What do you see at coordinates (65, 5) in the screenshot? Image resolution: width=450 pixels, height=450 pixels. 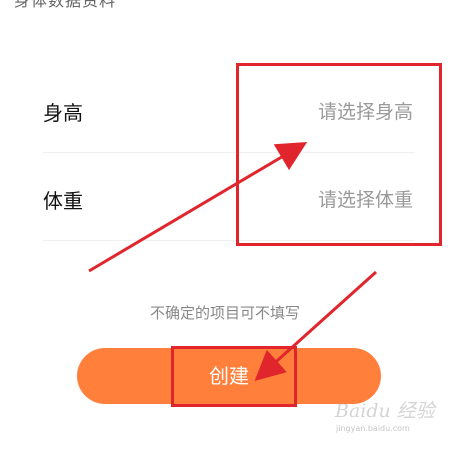 I see `section-title-partial: 身体数据资料` at bounding box center [65, 5].